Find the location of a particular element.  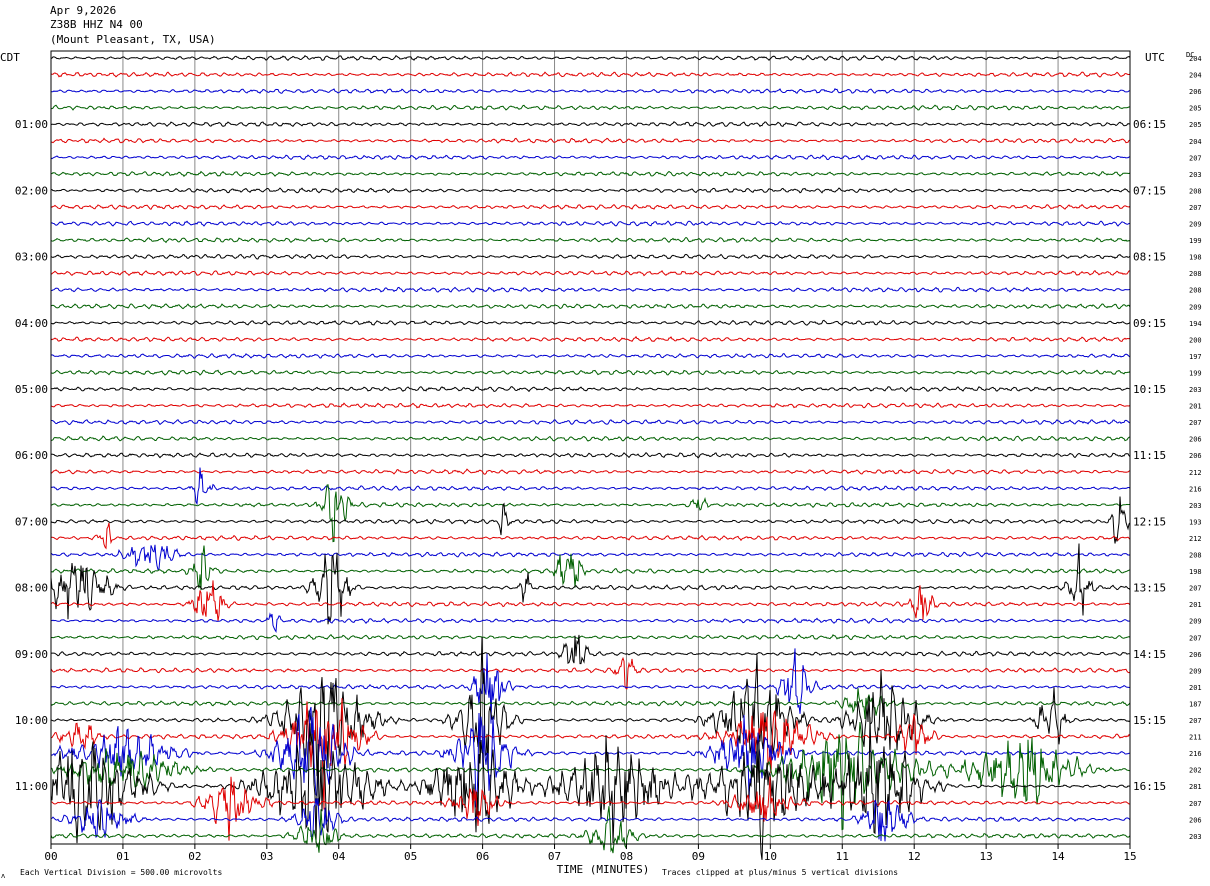

dc-offset-label: 198 is located at coordinates (1195, 572).